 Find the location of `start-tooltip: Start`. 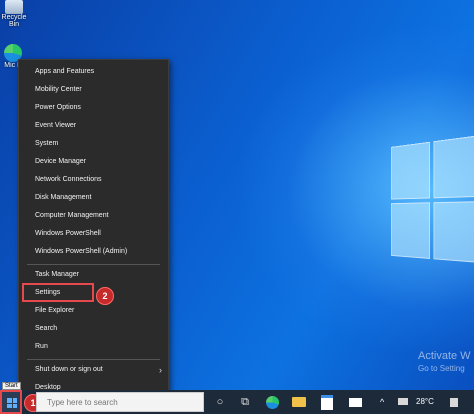

start-tooltip: Start is located at coordinates (11, 386).